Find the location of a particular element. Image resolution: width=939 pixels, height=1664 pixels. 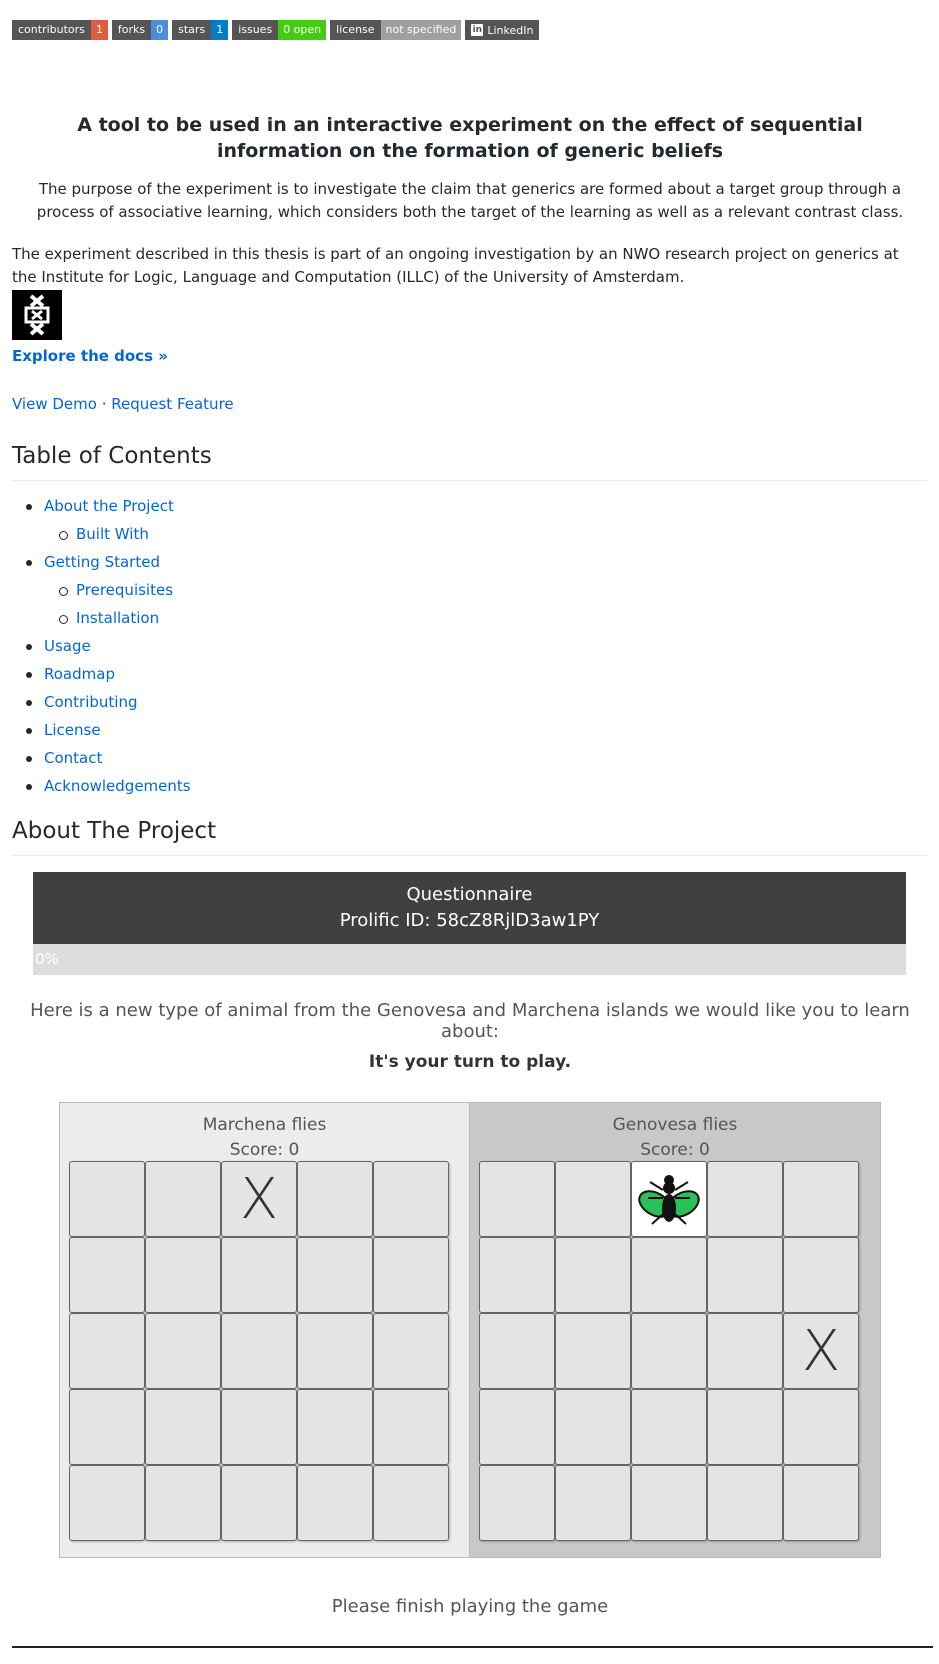

request-feature-link: Request Feature is located at coordinates (172, 404).